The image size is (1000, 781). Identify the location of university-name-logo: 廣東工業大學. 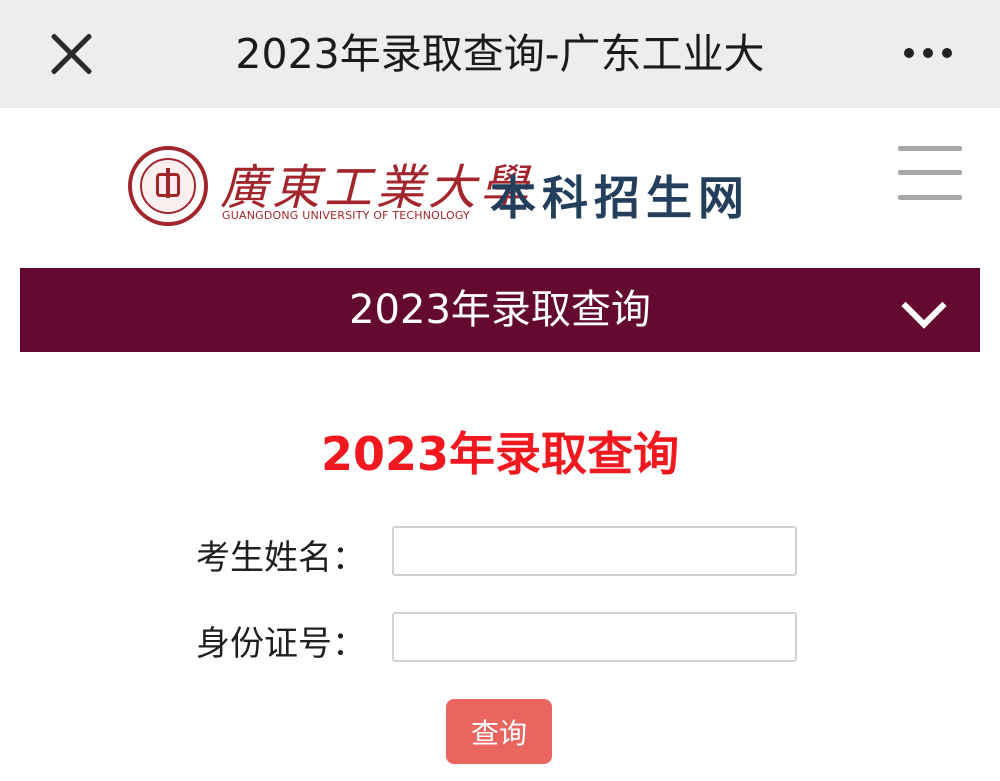
(376, 188).